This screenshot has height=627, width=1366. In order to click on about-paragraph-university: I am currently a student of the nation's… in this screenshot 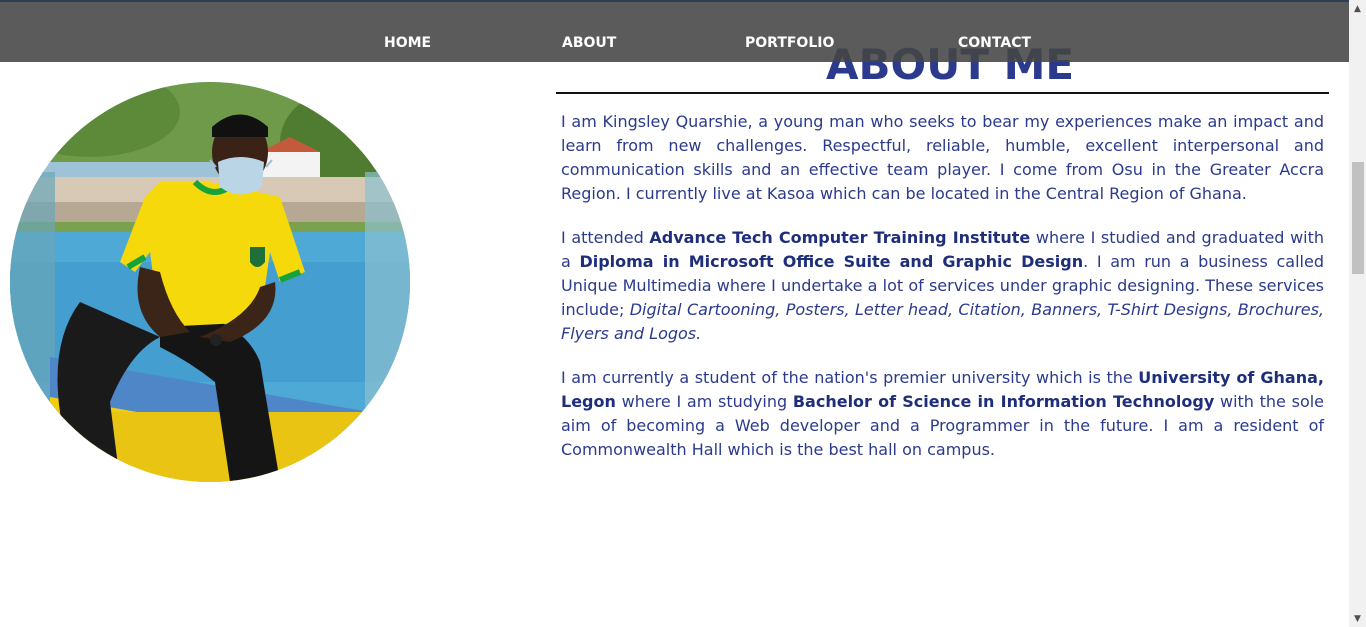, I will do `click(942, 414)`.